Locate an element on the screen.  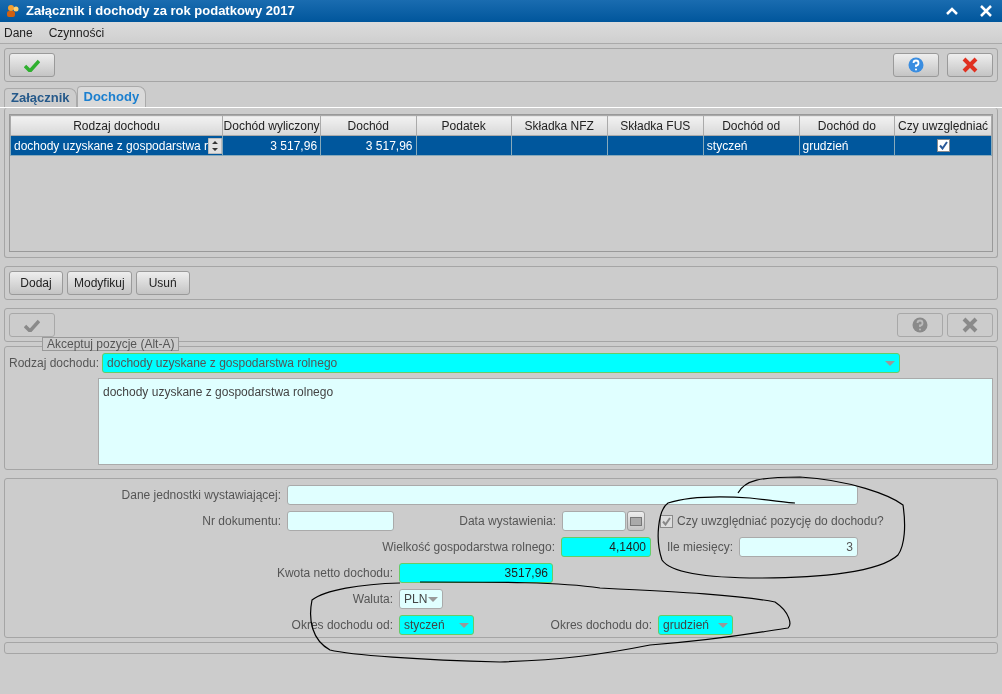
field-label: Kwota netto dochodu: is located at coordinates (334, 573).